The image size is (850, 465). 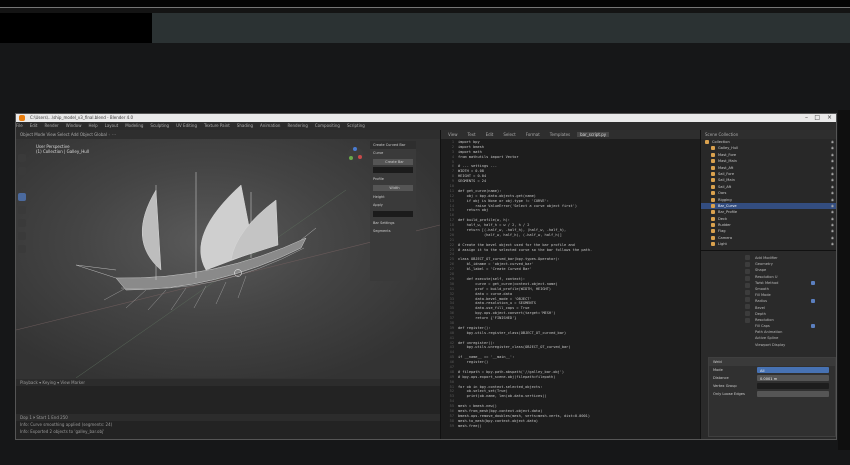 I want to click on menu-item: Render, so click(x=51, y=125).